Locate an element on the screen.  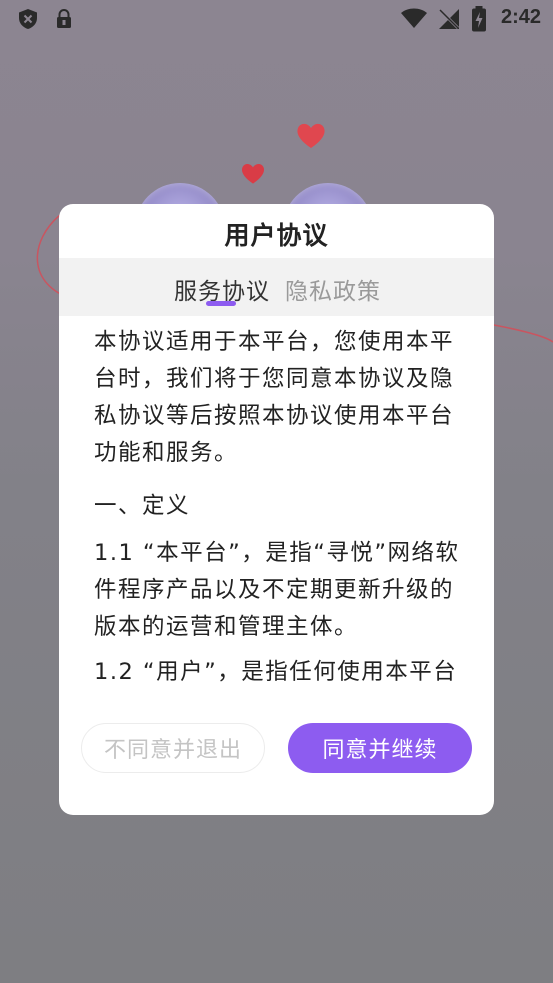
heart-icon is located at coordinates (311, 137).